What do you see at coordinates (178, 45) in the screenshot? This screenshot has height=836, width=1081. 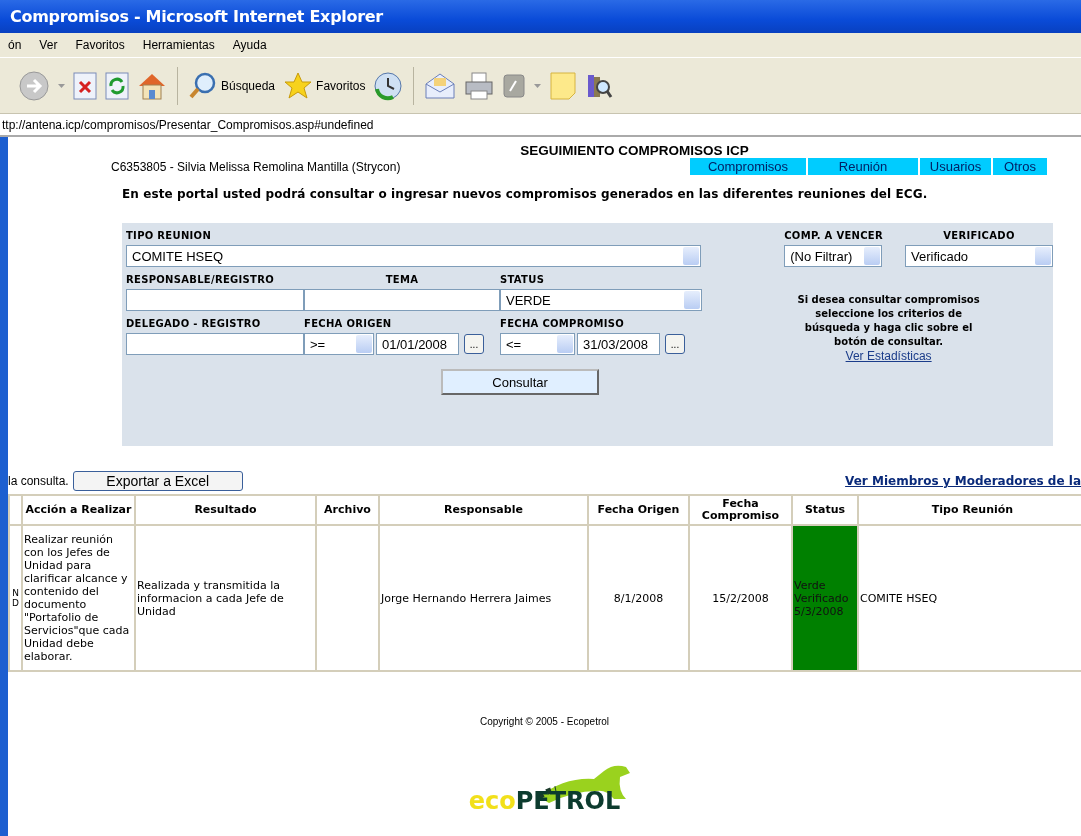 I see `menu-item: Herramientas` at bounding box center [178, 45].